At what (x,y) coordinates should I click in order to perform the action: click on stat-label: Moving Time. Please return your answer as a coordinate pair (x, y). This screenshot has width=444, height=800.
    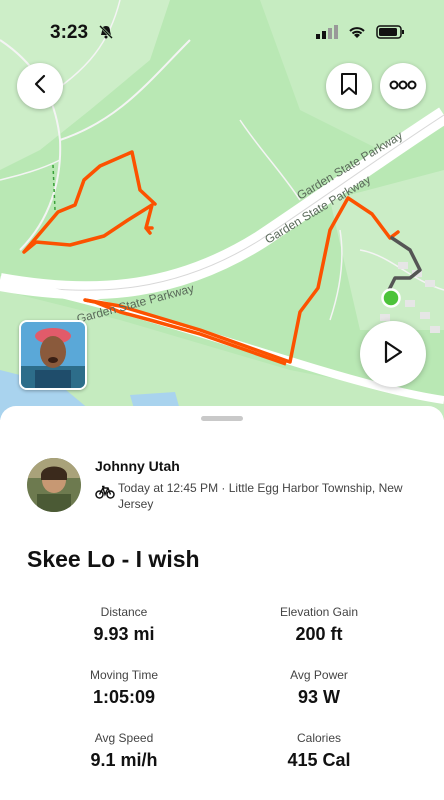
    Looking at the image, I should click on (124, 675).